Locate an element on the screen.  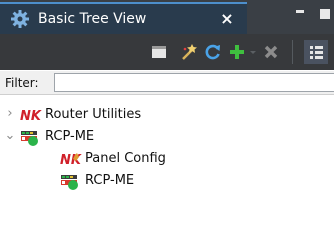
toolbar-separator is located at coordinates (292, 52).